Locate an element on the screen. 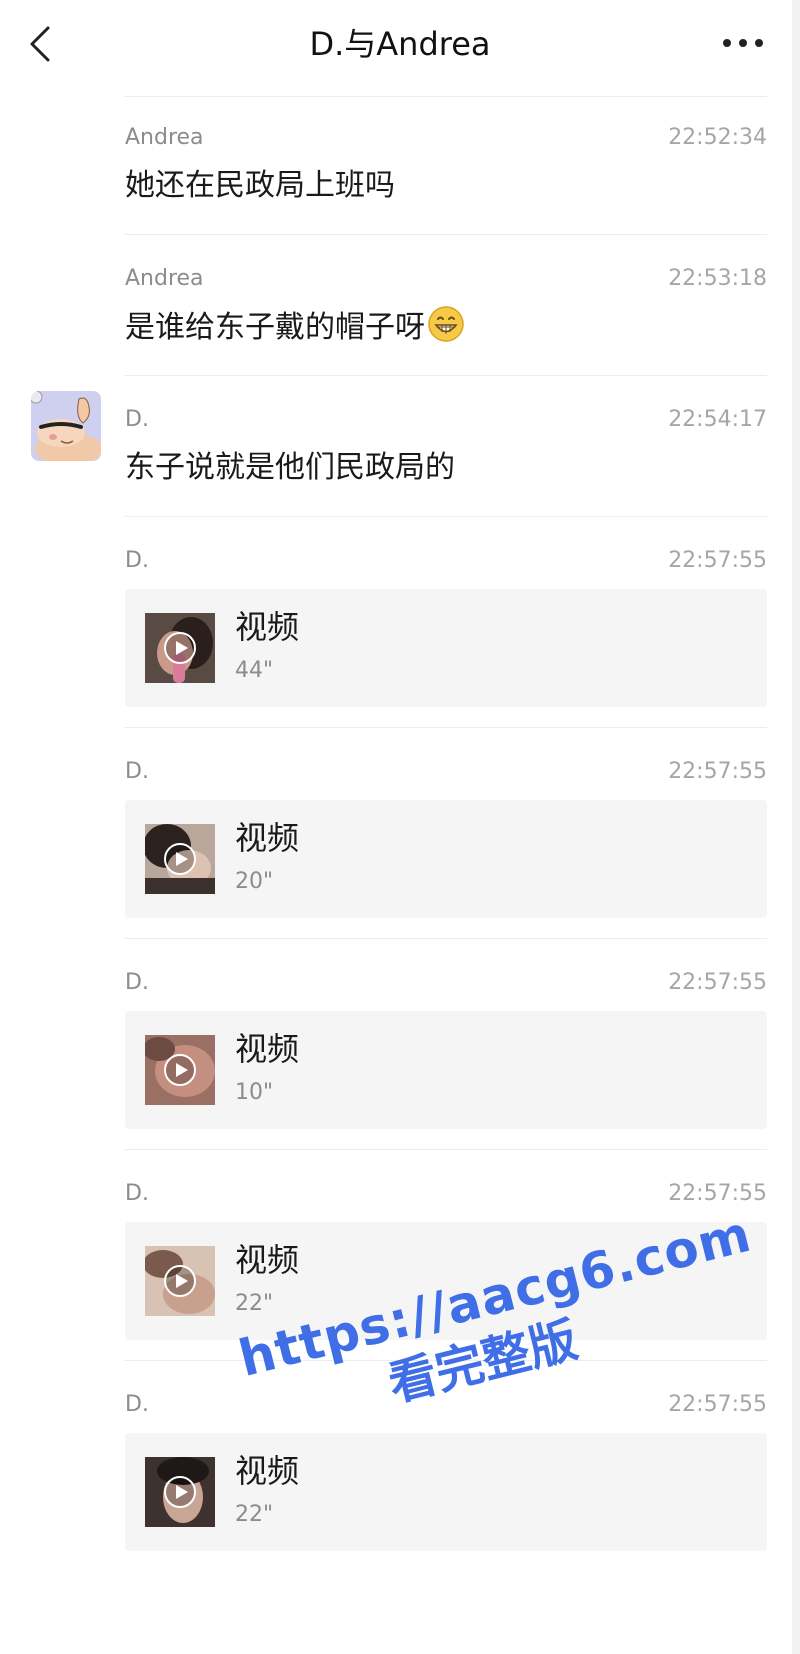  grin-emoji-icon is located at coordinates (446, 324).